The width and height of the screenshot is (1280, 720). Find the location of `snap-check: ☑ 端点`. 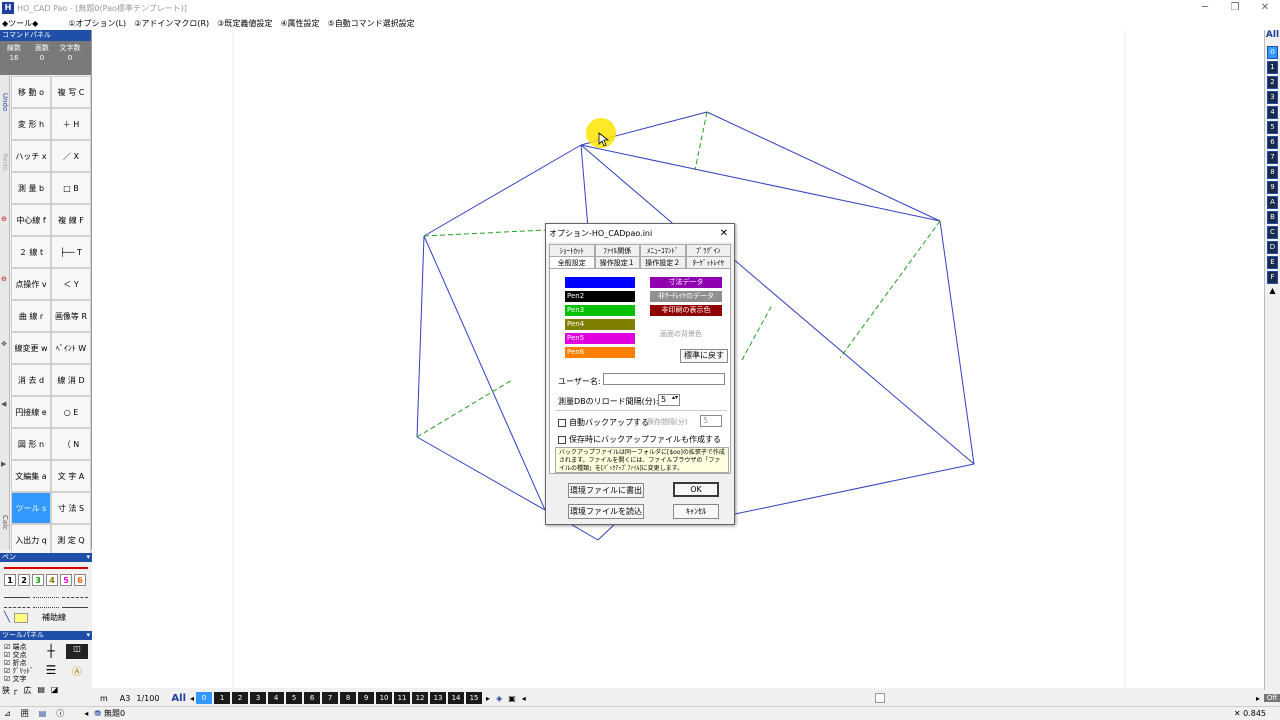

snap-check: ☑ 端点 is located at coordinates (18, 647).